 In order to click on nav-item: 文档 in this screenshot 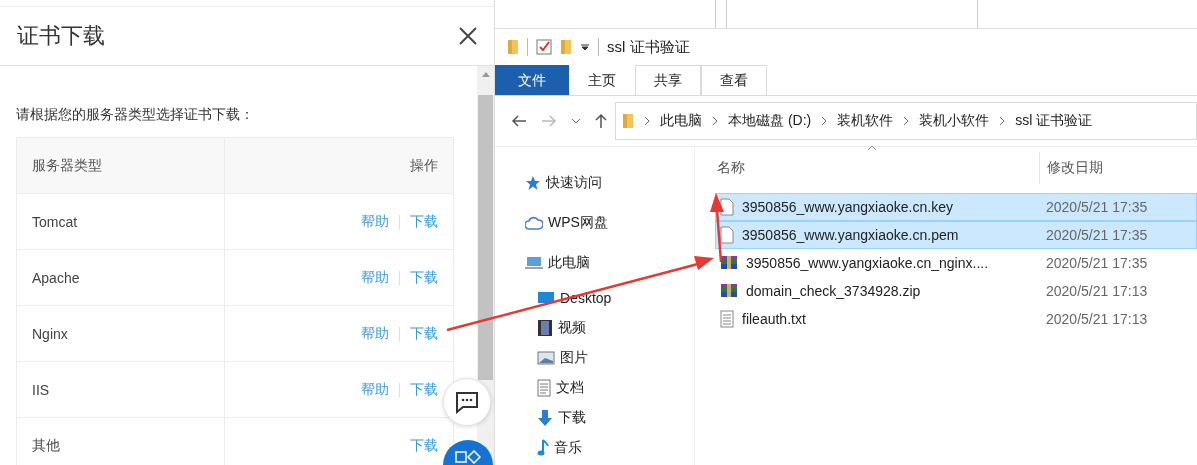, I will do `click(570, 388)`.